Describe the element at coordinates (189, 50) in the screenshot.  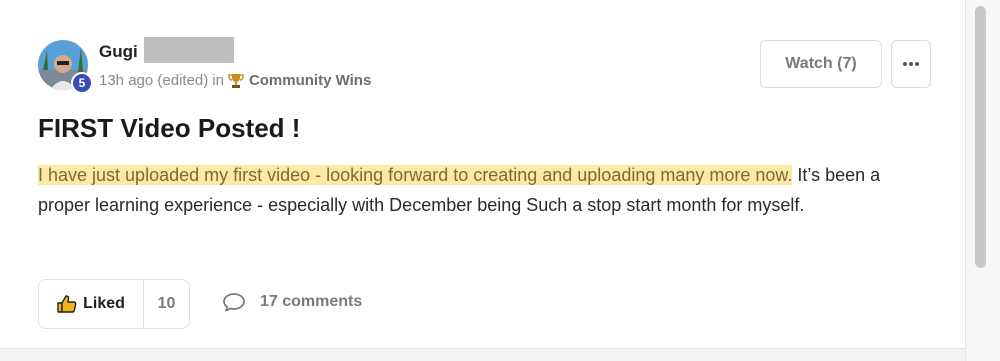
I see `name-redaction` at that location.